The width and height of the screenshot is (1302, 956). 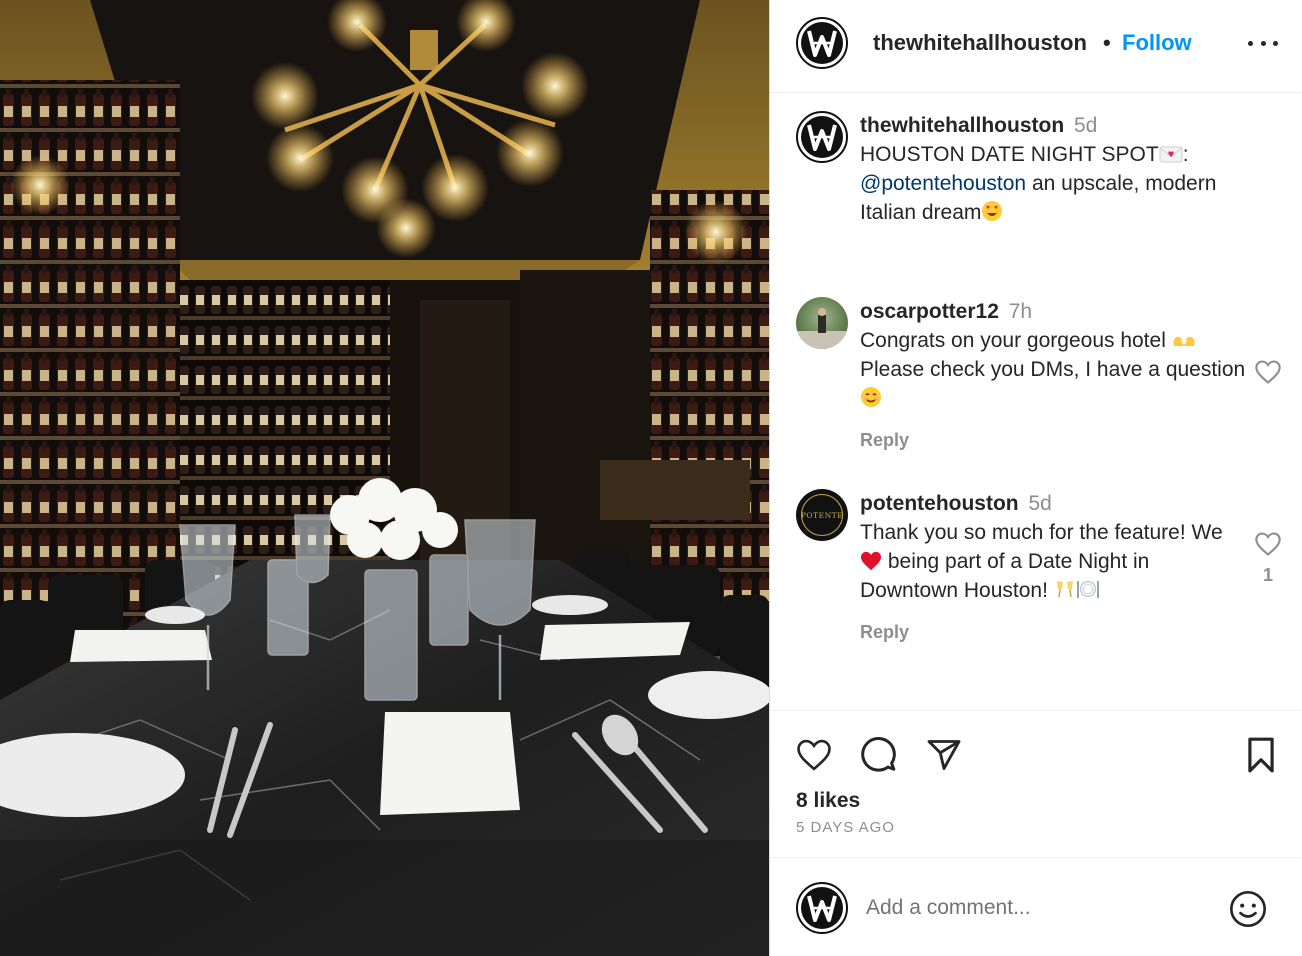 What do you see at coordinates (878, 755) in the screenshot?
I see `comment-icon` at bounding box center [878, 755].